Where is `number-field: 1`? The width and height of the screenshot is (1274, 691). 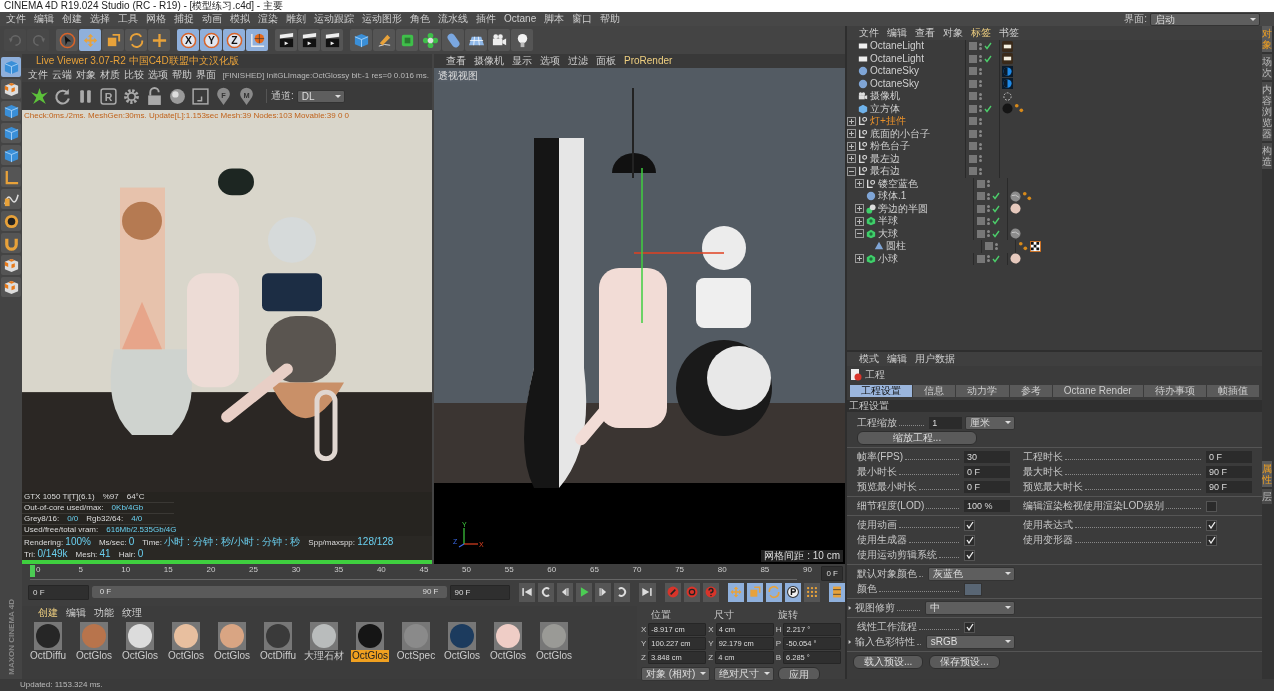 number-field: 1 is located at coordinates (945, 423).